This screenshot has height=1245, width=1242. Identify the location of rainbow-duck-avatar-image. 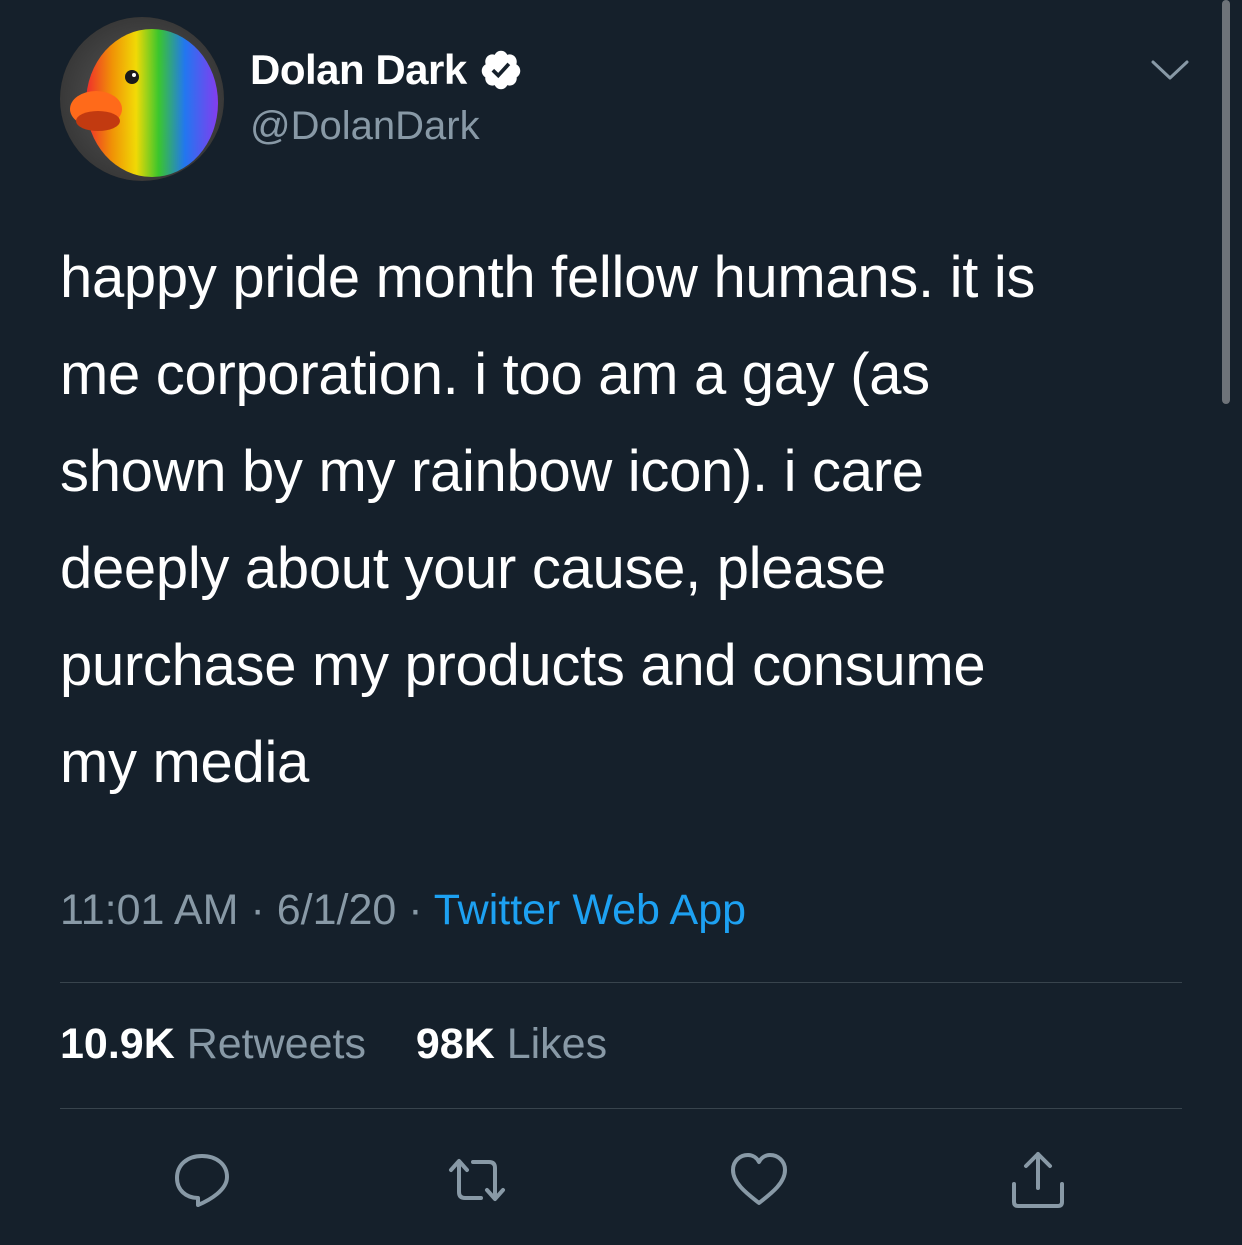
(142, 99).